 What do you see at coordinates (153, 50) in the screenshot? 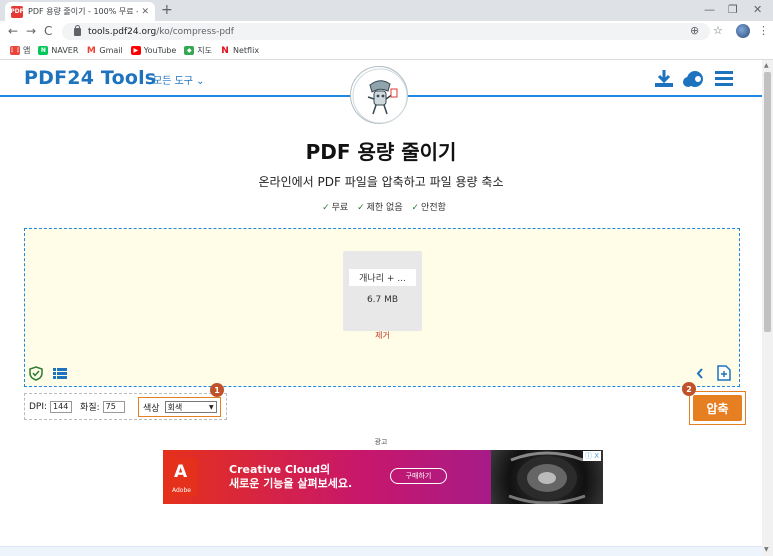
I see `bookmark-youtube: ▶ YouTube` at bounding box center [153, 50].